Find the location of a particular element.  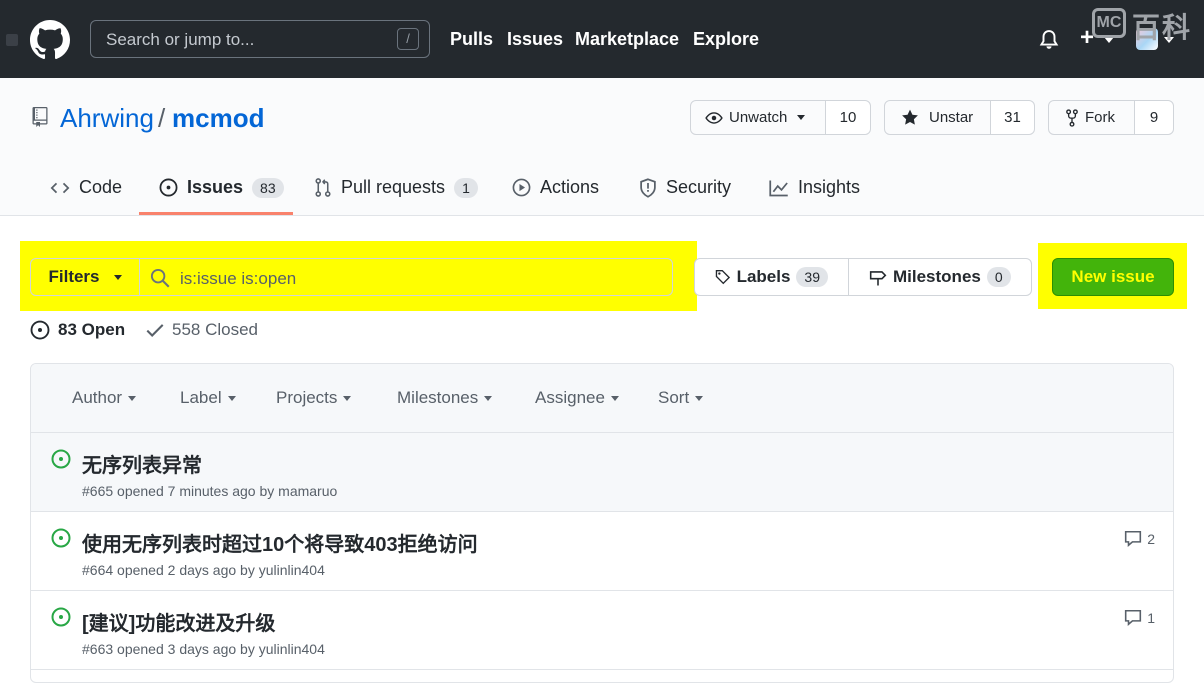

watermark-mc: MC is located at coordinates (1109, 23).